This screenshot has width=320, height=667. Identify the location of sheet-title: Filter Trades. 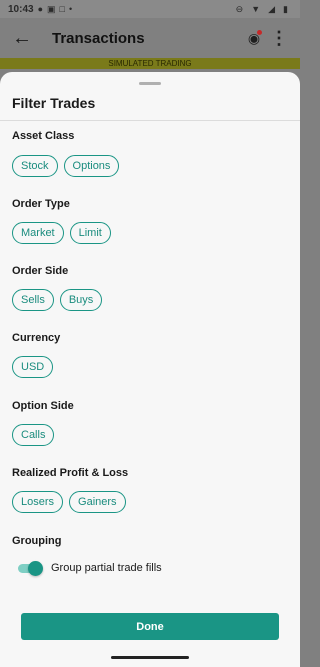
(54, 103).